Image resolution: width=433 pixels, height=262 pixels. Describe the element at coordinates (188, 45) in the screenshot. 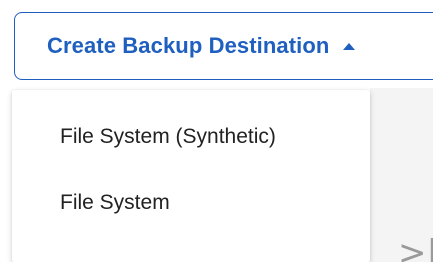

I see `dropdown-label: Create Backup Destination` at that location.